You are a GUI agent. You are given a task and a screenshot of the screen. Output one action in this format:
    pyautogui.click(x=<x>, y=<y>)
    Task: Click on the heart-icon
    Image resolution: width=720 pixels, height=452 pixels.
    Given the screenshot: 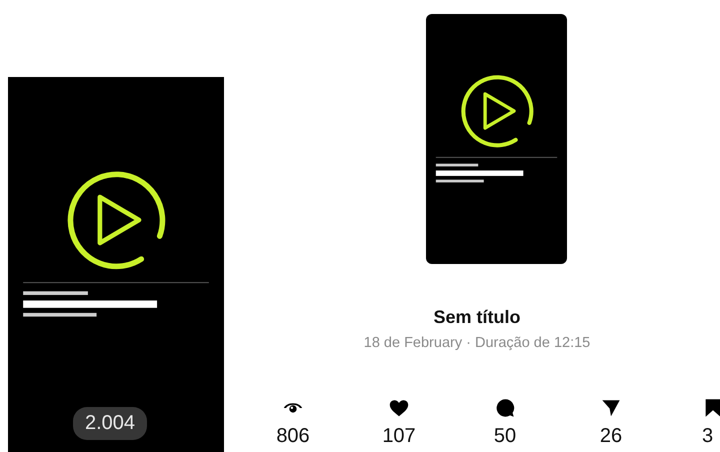 What is the action you would take?
    pyautogui.click(x=399, y=408)
    